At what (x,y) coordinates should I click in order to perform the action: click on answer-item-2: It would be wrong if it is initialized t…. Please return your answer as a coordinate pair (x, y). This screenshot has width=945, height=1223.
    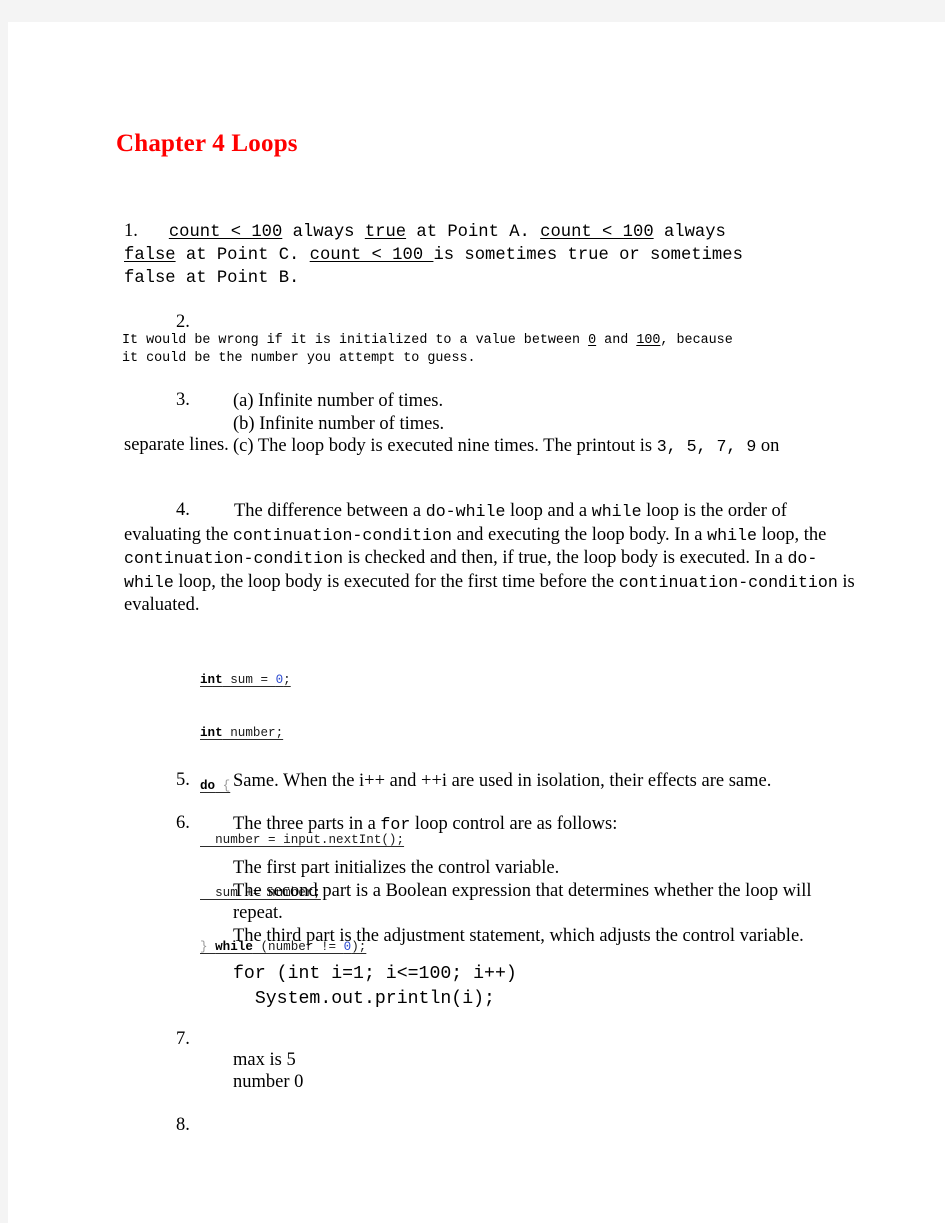
    Looking at the image, I should click on (522, 349).